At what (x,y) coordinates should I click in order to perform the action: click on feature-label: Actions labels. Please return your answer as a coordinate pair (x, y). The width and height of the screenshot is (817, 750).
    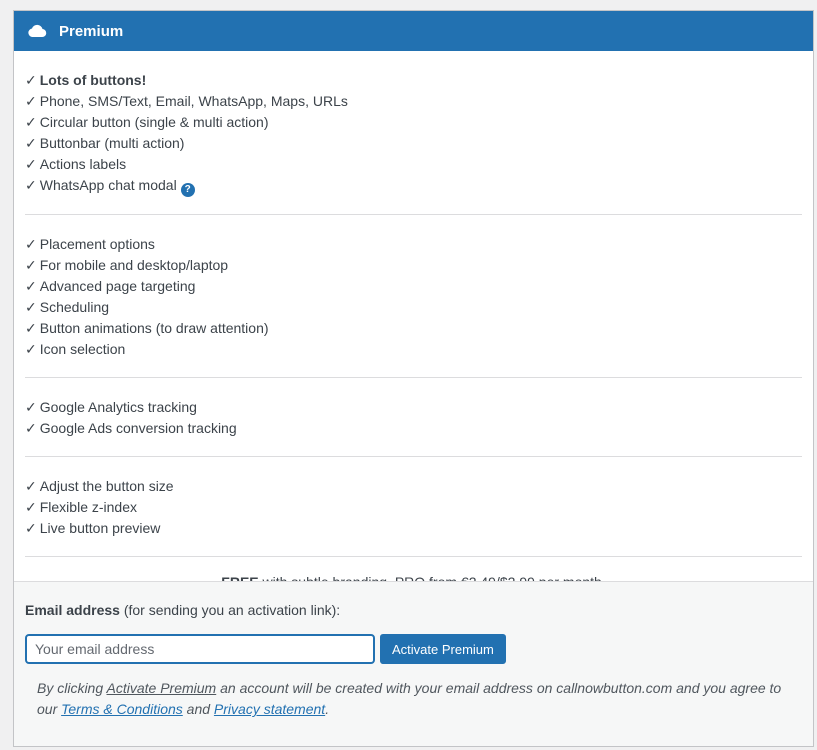
    Looking at the image, I should click on (83, 164).